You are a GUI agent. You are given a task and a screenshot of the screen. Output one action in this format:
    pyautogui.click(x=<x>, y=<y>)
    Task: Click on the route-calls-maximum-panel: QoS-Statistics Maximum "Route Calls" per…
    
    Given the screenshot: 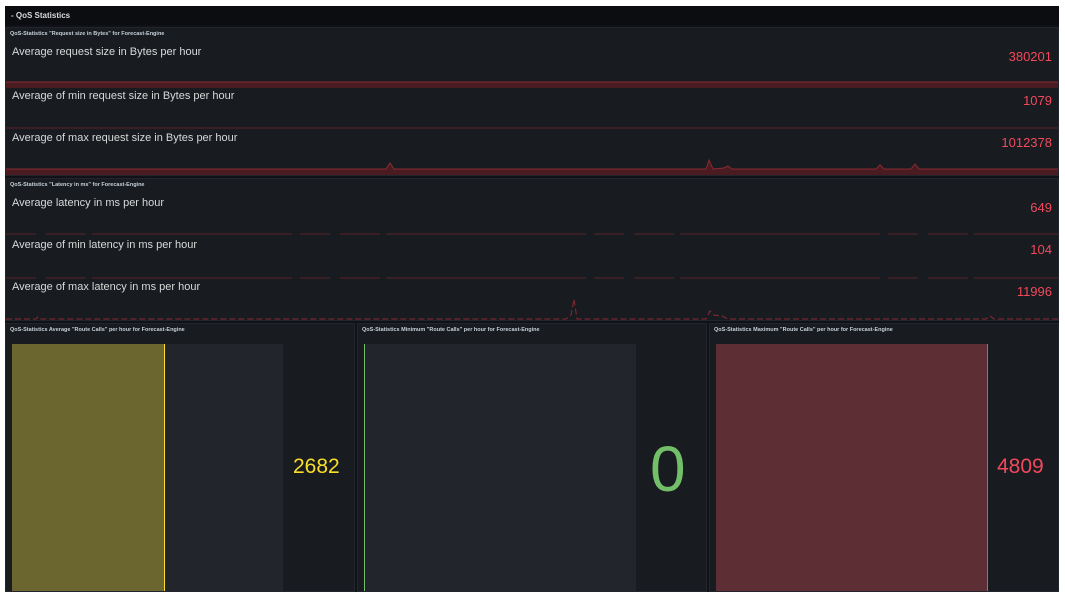 What is the action you would take?
    pyautogui.click(x=884, y=457)
    